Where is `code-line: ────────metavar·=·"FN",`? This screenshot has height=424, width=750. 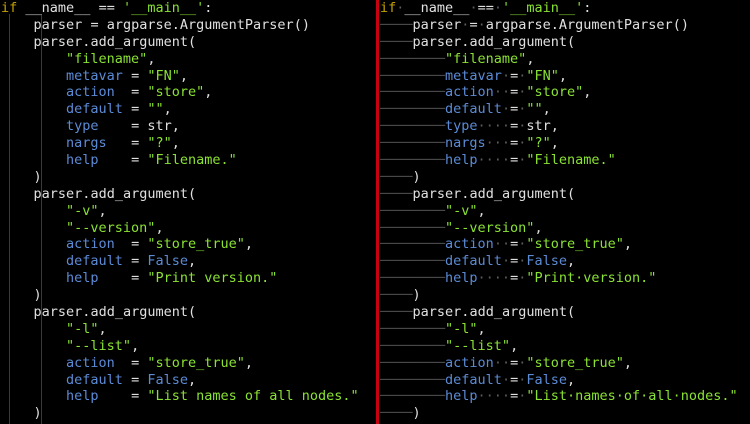 code-line: ────────metavar·=·"FN", is located at coordinates (474, 75).